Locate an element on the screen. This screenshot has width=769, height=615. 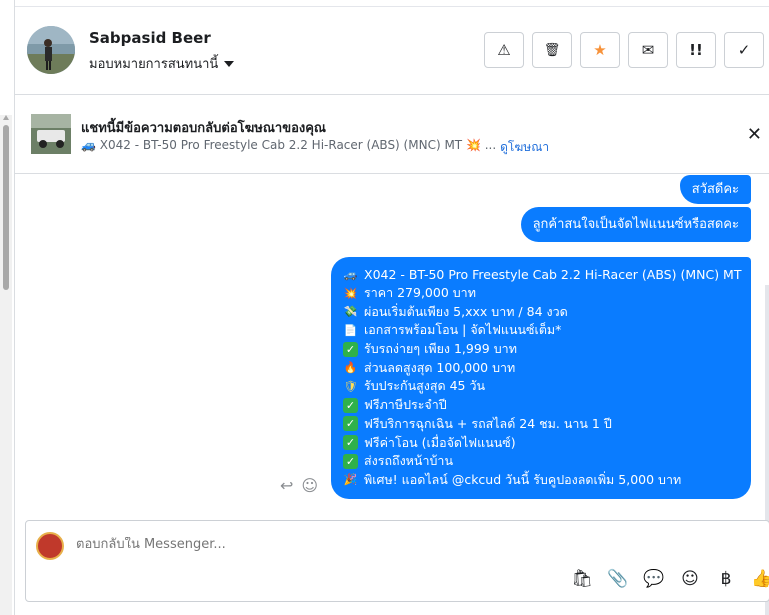
contact-name: Sabpasid Beer is located at coordinates (150, 38).